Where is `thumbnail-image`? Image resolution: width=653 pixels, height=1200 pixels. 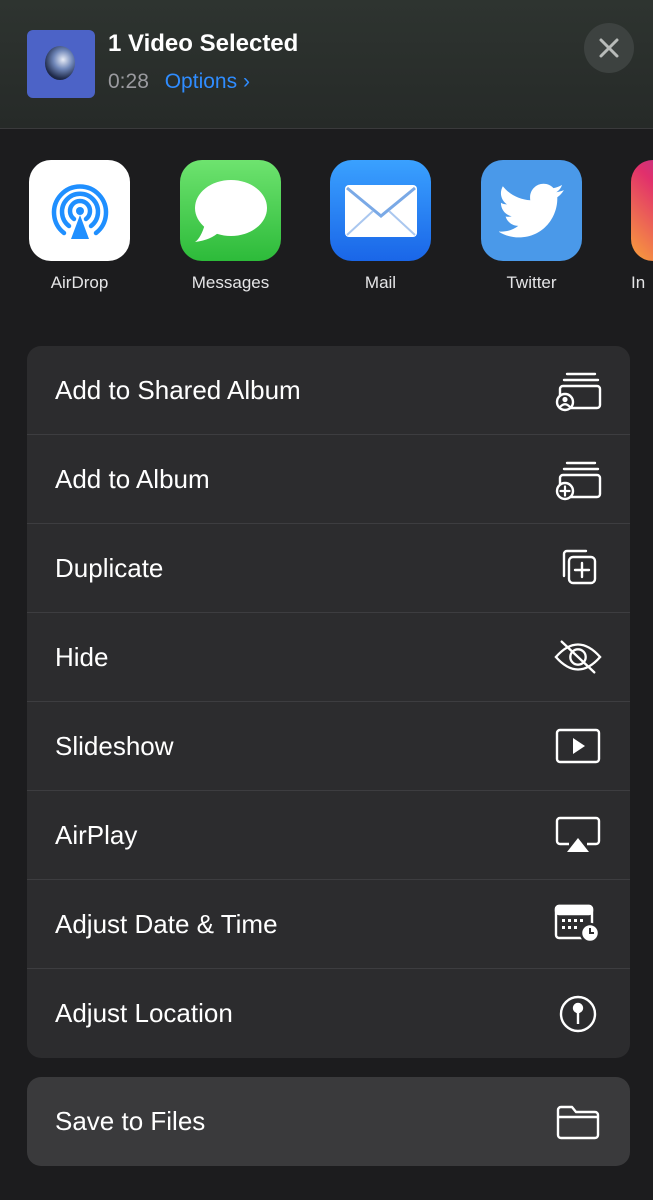
thumbnail-image is located at coordinates (60, 63).